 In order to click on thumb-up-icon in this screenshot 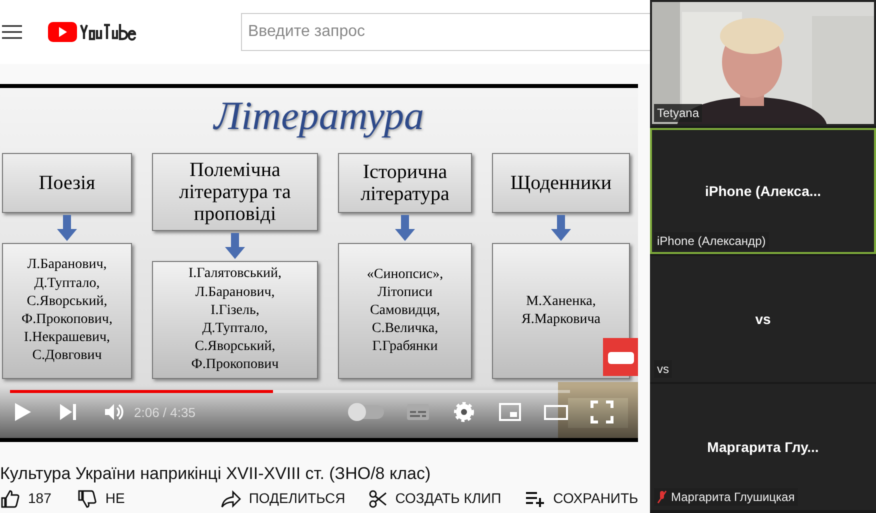, I will do `click(10, 499)`.